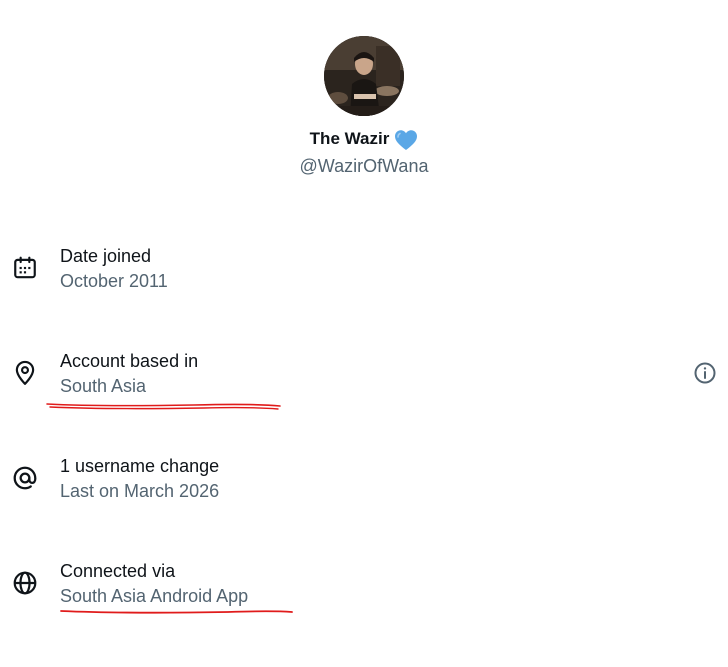  Describe the element at coordinates (364, 272) in the screenshot. I see `info-row-date-joined: Date joined October 2011` at that location.